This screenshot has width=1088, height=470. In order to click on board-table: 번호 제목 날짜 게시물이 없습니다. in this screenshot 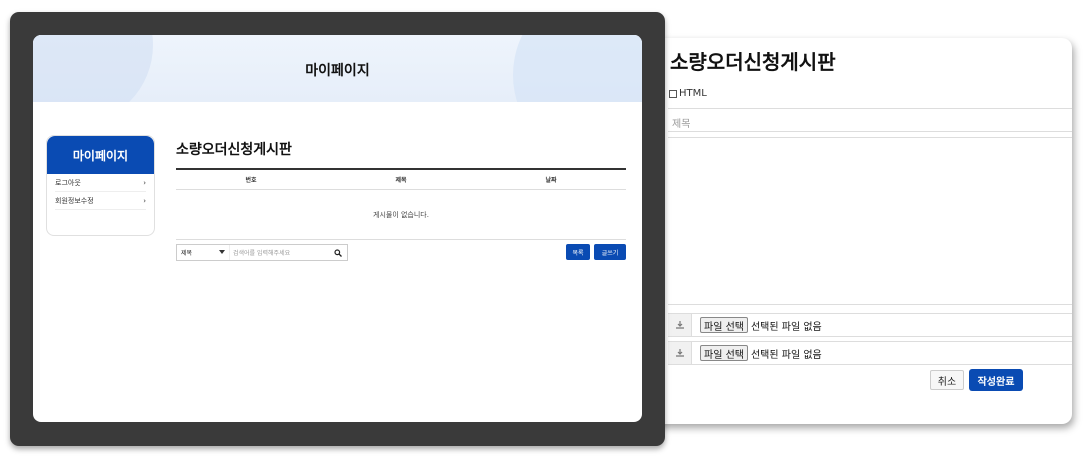, I will do `click(401, 204)`.